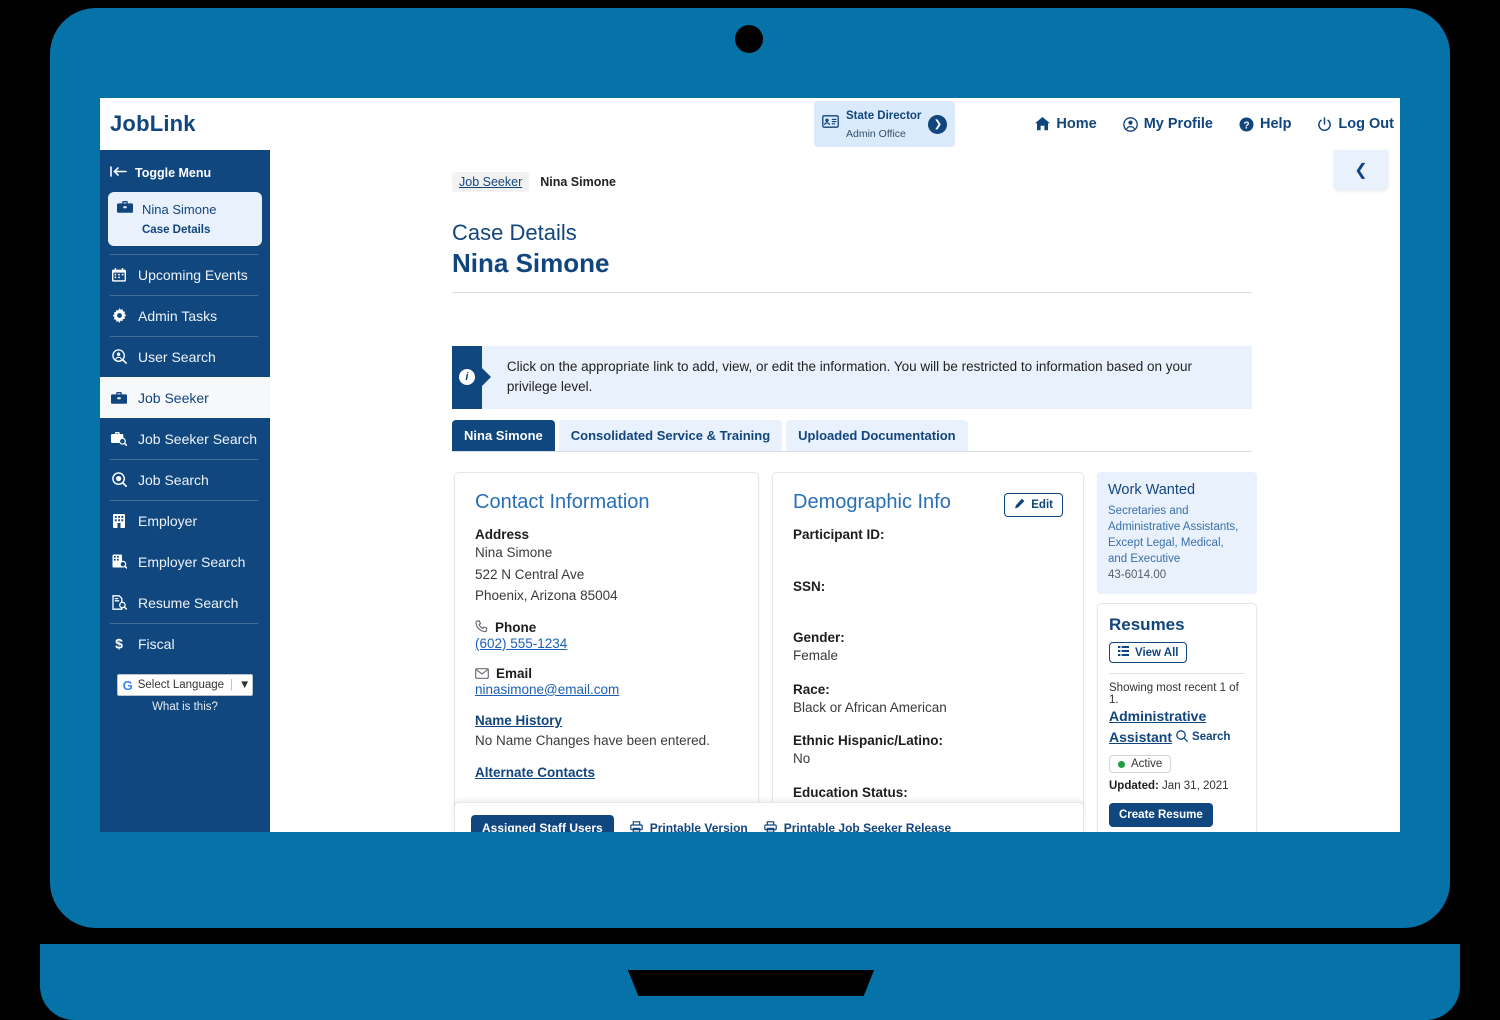 The width and height of the screenshot is (1500, 1020). What do you see at coordinates (198, 438) in the screenshot?
I see `sidebar-item-label: Job Seeker Search` at bounding box center [198, 438].